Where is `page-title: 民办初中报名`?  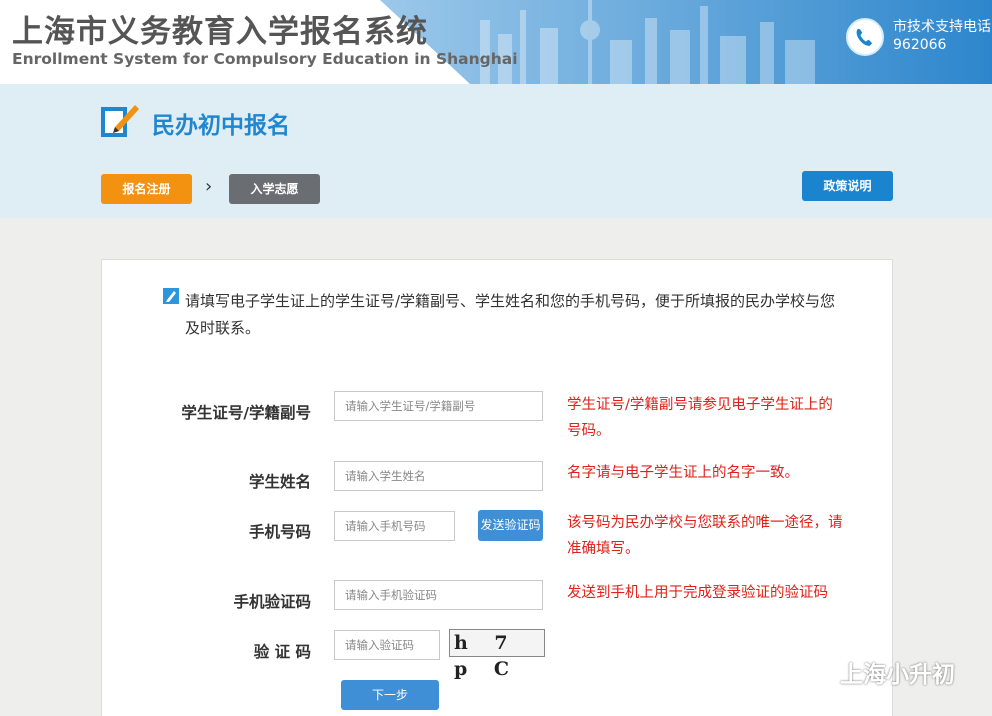 page-title: 民办初中报名 is located at coordinates (221, 126).